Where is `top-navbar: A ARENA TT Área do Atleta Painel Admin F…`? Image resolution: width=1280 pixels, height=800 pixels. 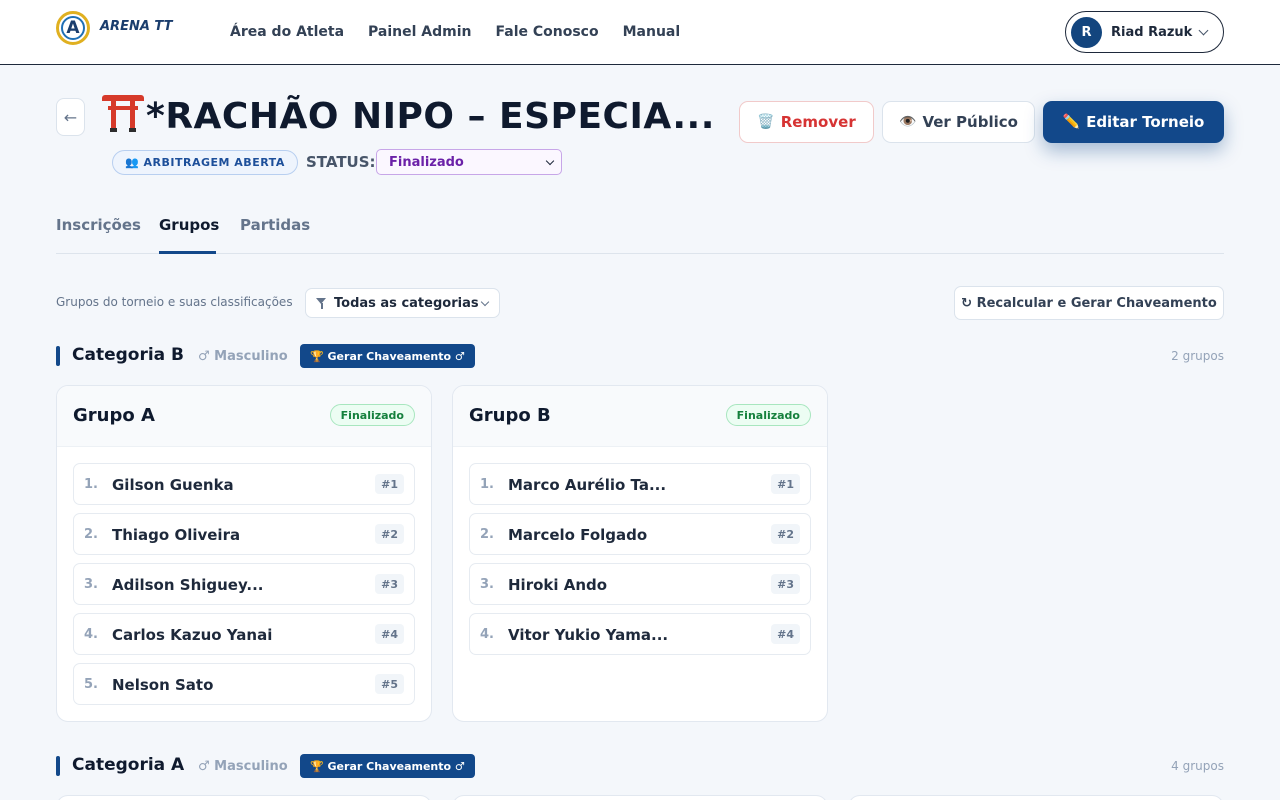
top-navbar: A ARENA TT Área do Atleta Painel Admin F… is located at coordinates (640, 32).